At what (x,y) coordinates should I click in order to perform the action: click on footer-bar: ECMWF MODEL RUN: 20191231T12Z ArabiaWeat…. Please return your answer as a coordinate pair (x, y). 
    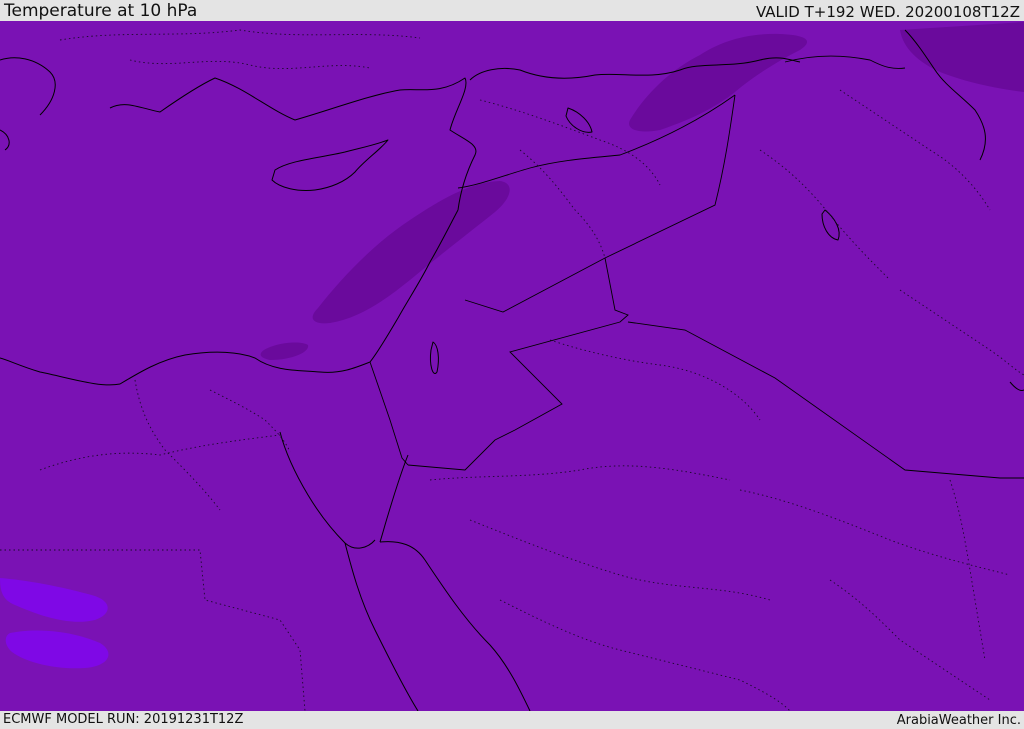
    Looking at the image, I should click on (512, 720).